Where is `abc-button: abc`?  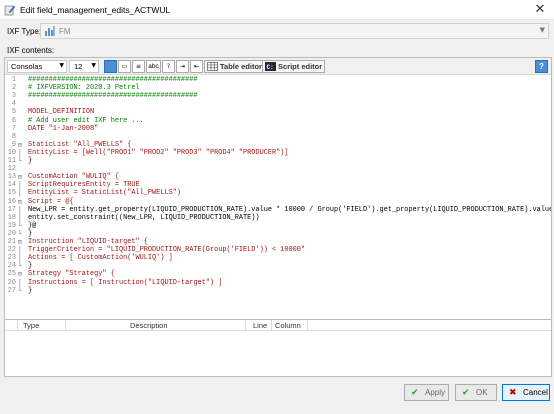 abc-button: abc is located at coordinates (153, 66).